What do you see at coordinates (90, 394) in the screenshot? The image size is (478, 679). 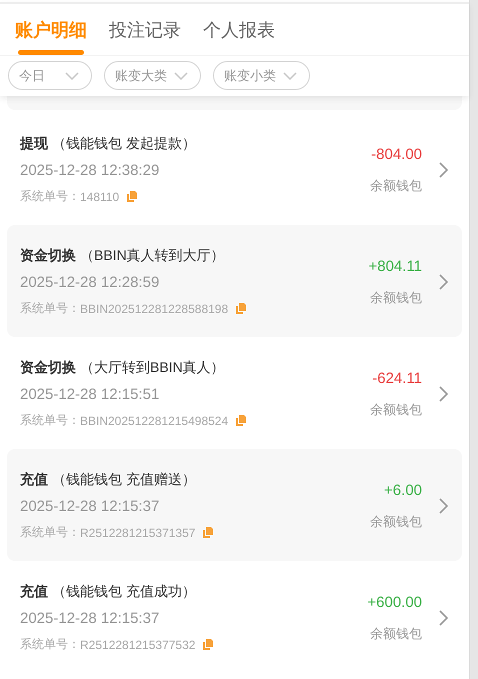 I see `record-time: 2025-12-28 12:15:51` at bounding box center [90, 394].